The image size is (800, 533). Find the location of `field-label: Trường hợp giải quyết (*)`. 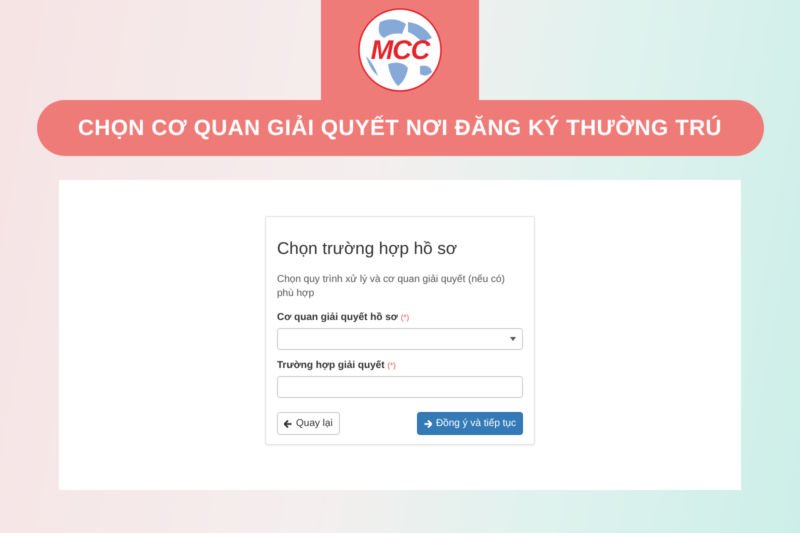

field-label: Trường hợp giải quyết (*) is located at coordinates (337, 365).